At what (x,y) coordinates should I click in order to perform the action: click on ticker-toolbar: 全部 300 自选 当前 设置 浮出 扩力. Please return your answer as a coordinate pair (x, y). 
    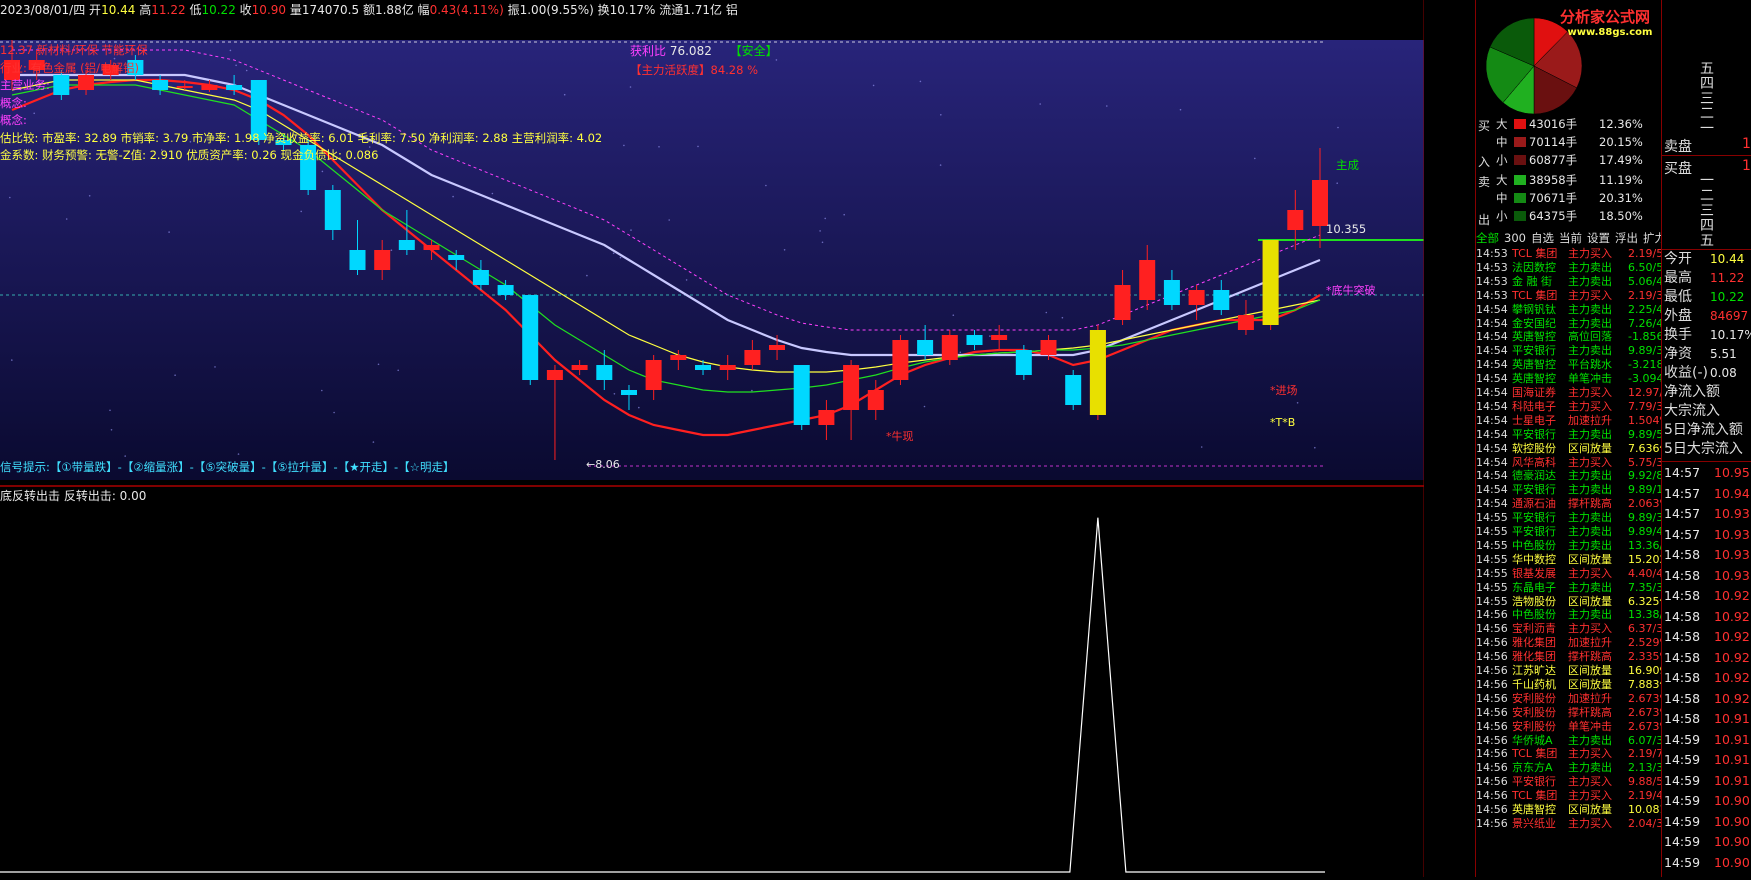
    Looking at the image, I should click on (1571, 237).